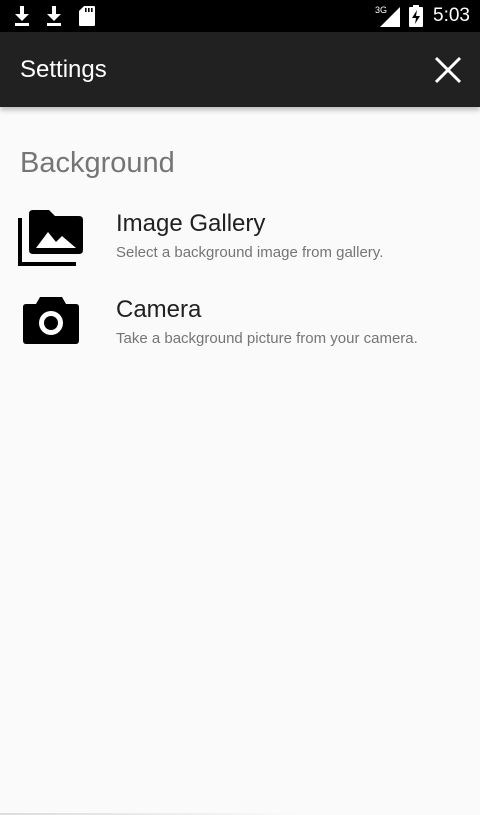  What do you see at coordinates (381, 10) in the screenshot?
I see `svg-text: 3G` at bounding box center [381, 10].